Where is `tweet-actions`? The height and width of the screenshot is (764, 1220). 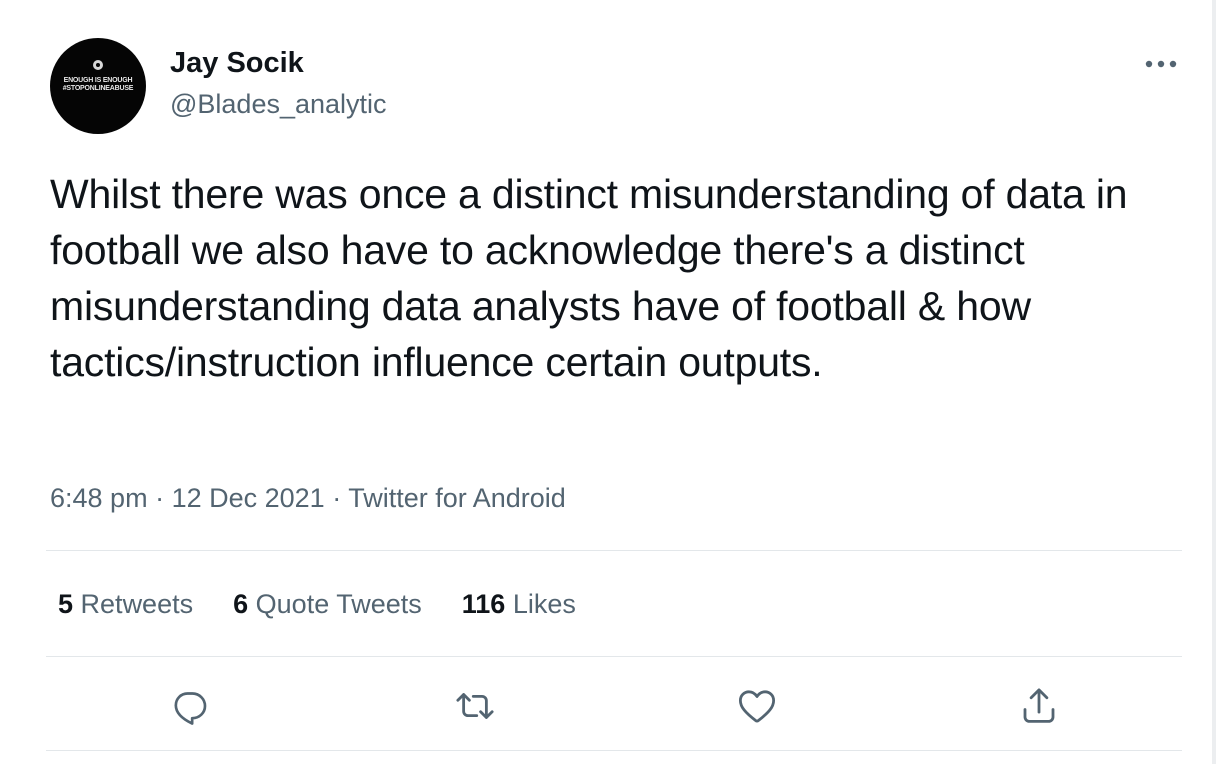 tweet-actions is located at coordinates (608, 706).